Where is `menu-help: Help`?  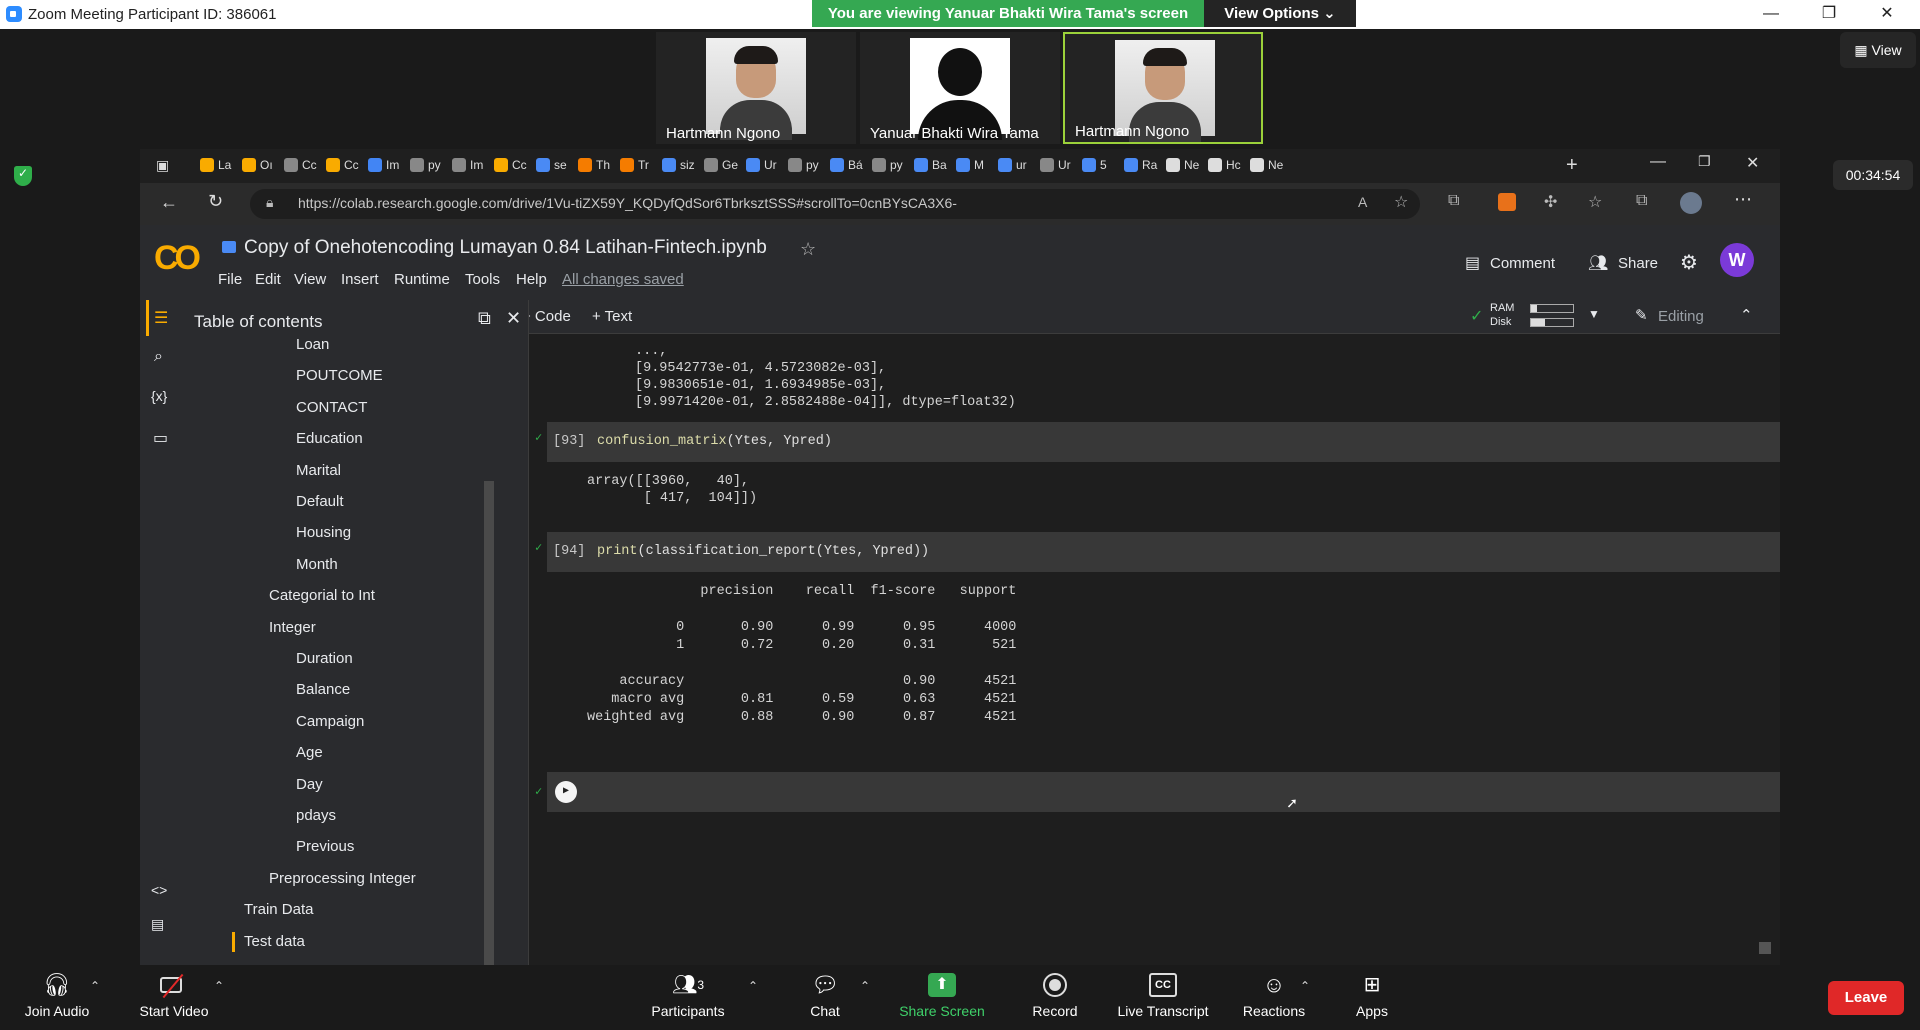
menu-help: Help is located at coordinates (531, 279).